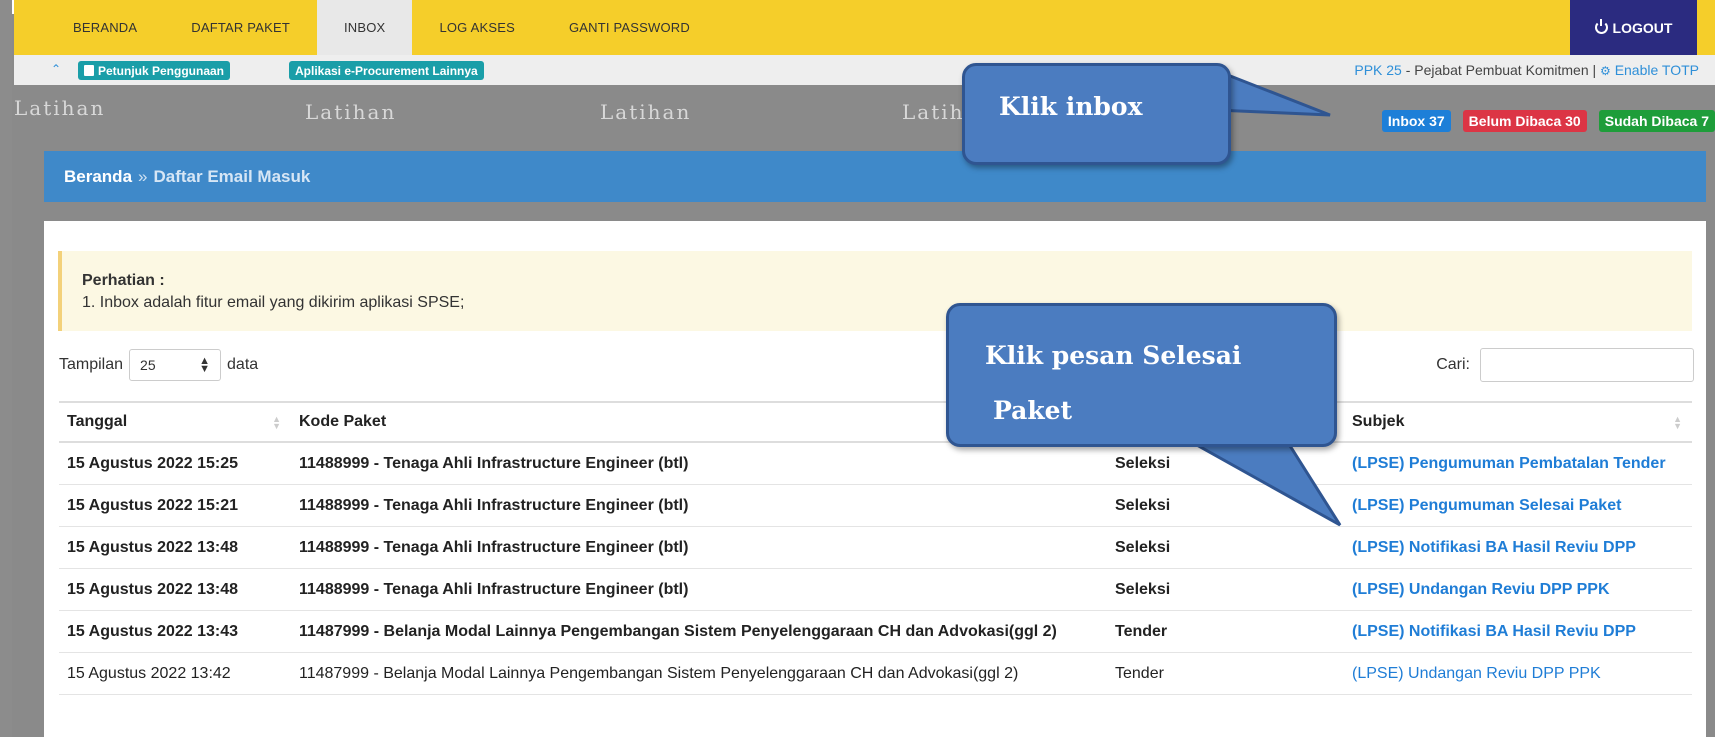  I want to click on nav-daftar-paket: DAFTAR PAKET, so click(240, 27).